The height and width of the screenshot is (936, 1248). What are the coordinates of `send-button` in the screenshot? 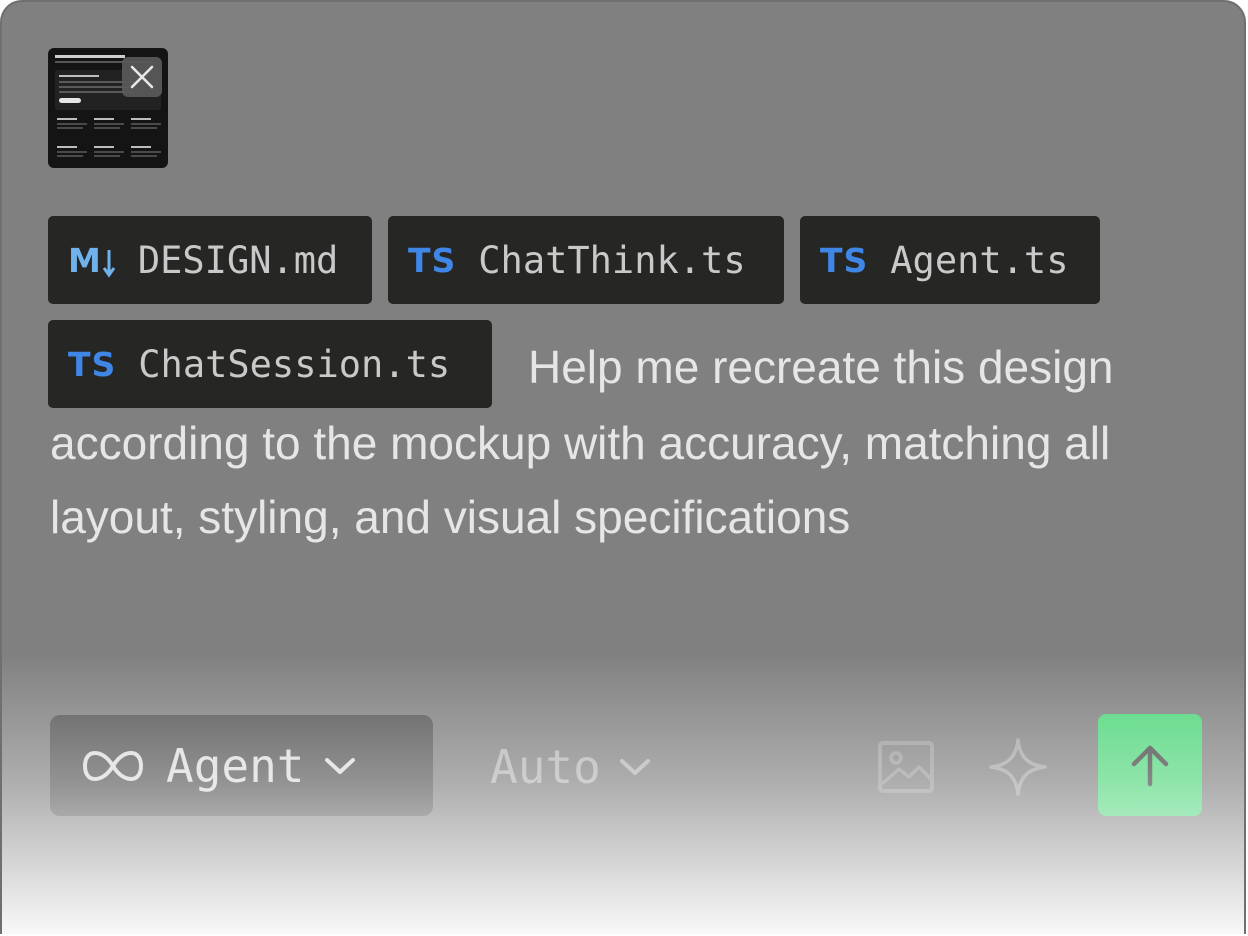 It's located at (1150, 765).